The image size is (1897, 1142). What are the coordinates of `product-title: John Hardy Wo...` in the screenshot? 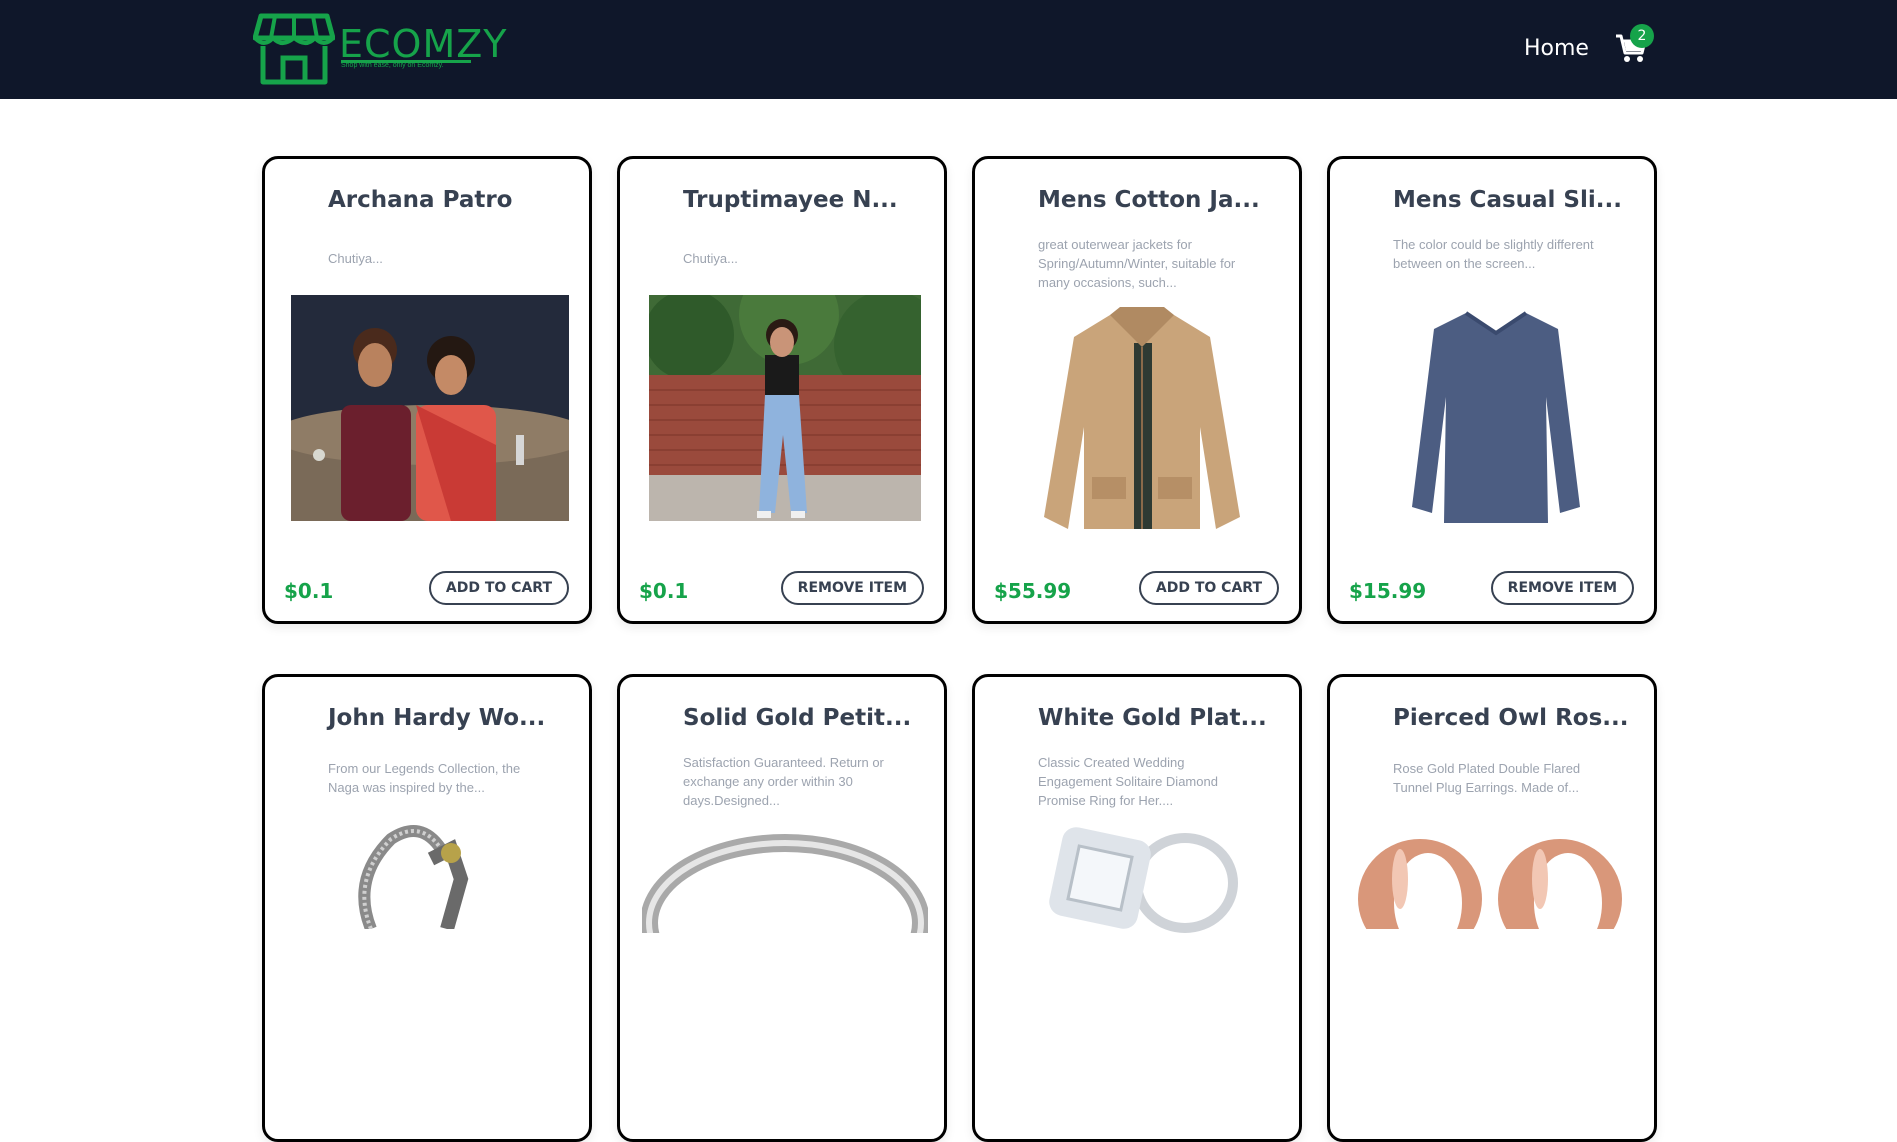 It's located at (437, 718).